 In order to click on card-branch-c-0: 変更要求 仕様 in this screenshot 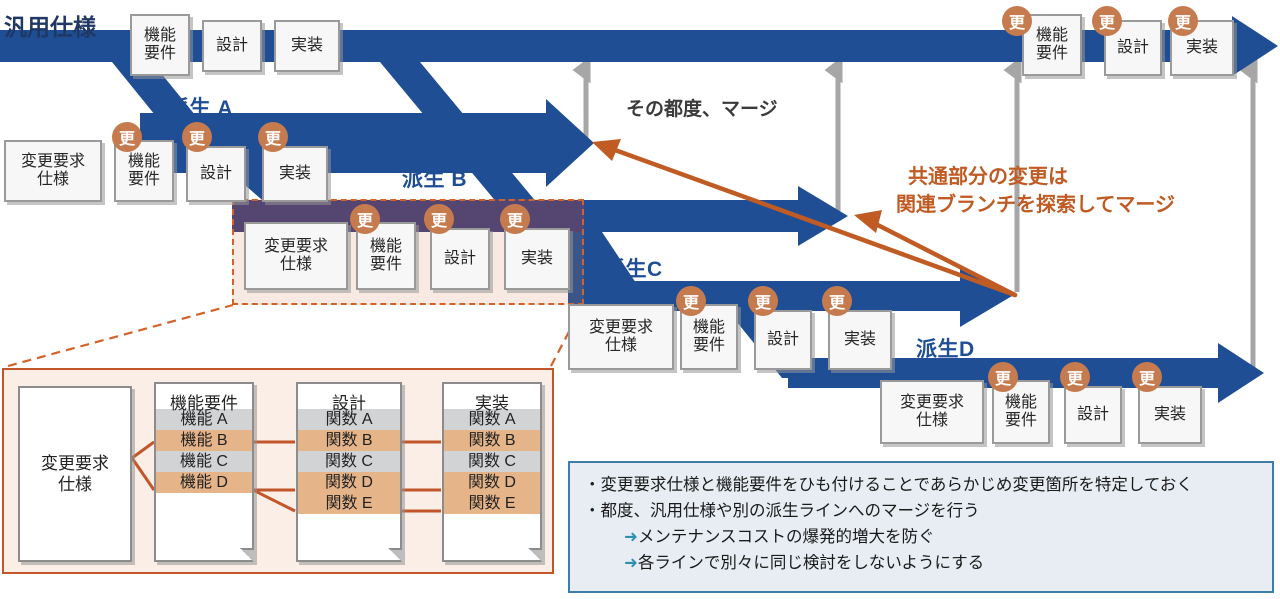, I will do `click(621, 337)`.